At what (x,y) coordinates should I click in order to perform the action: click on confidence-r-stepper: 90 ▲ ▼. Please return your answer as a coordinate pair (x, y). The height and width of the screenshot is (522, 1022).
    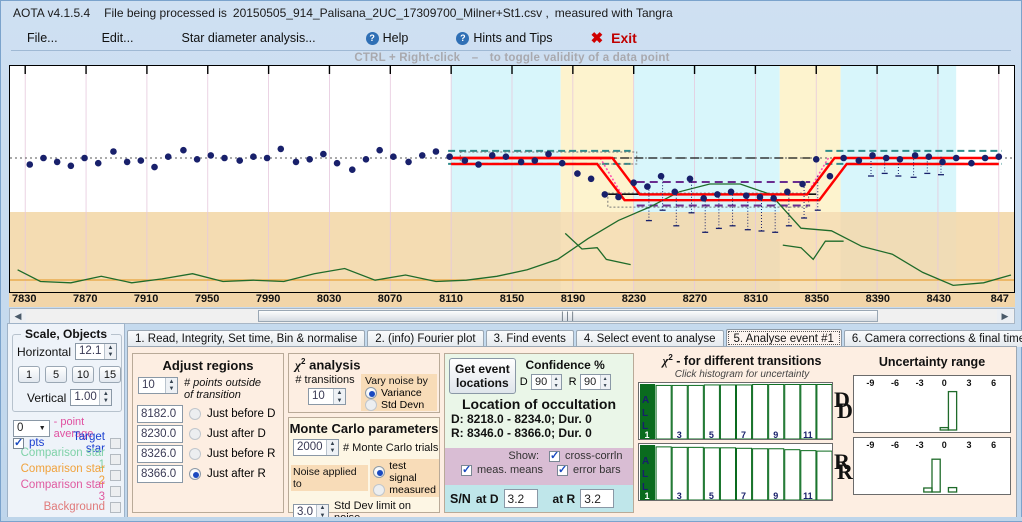
    Looking at the image, I should click on (595, 382).